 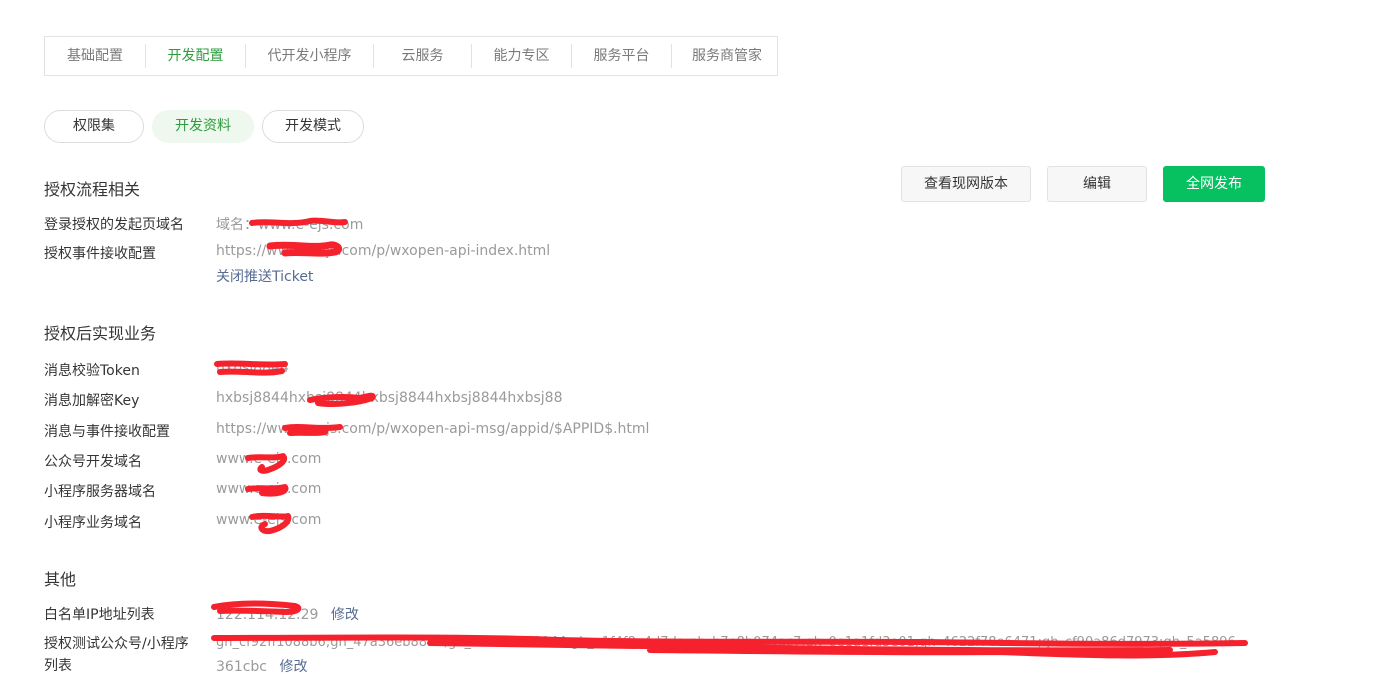 I want to click on test-accounts-row2: 361cbc 修改, so click(x=261, y=666).